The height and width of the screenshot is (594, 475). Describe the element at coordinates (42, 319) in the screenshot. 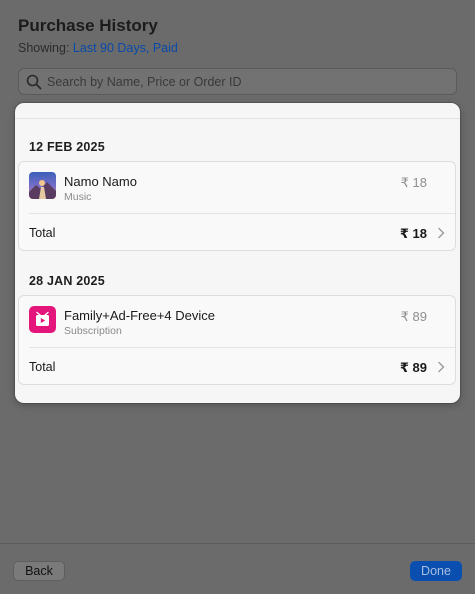

I see `subscription-app-icon` at that location.